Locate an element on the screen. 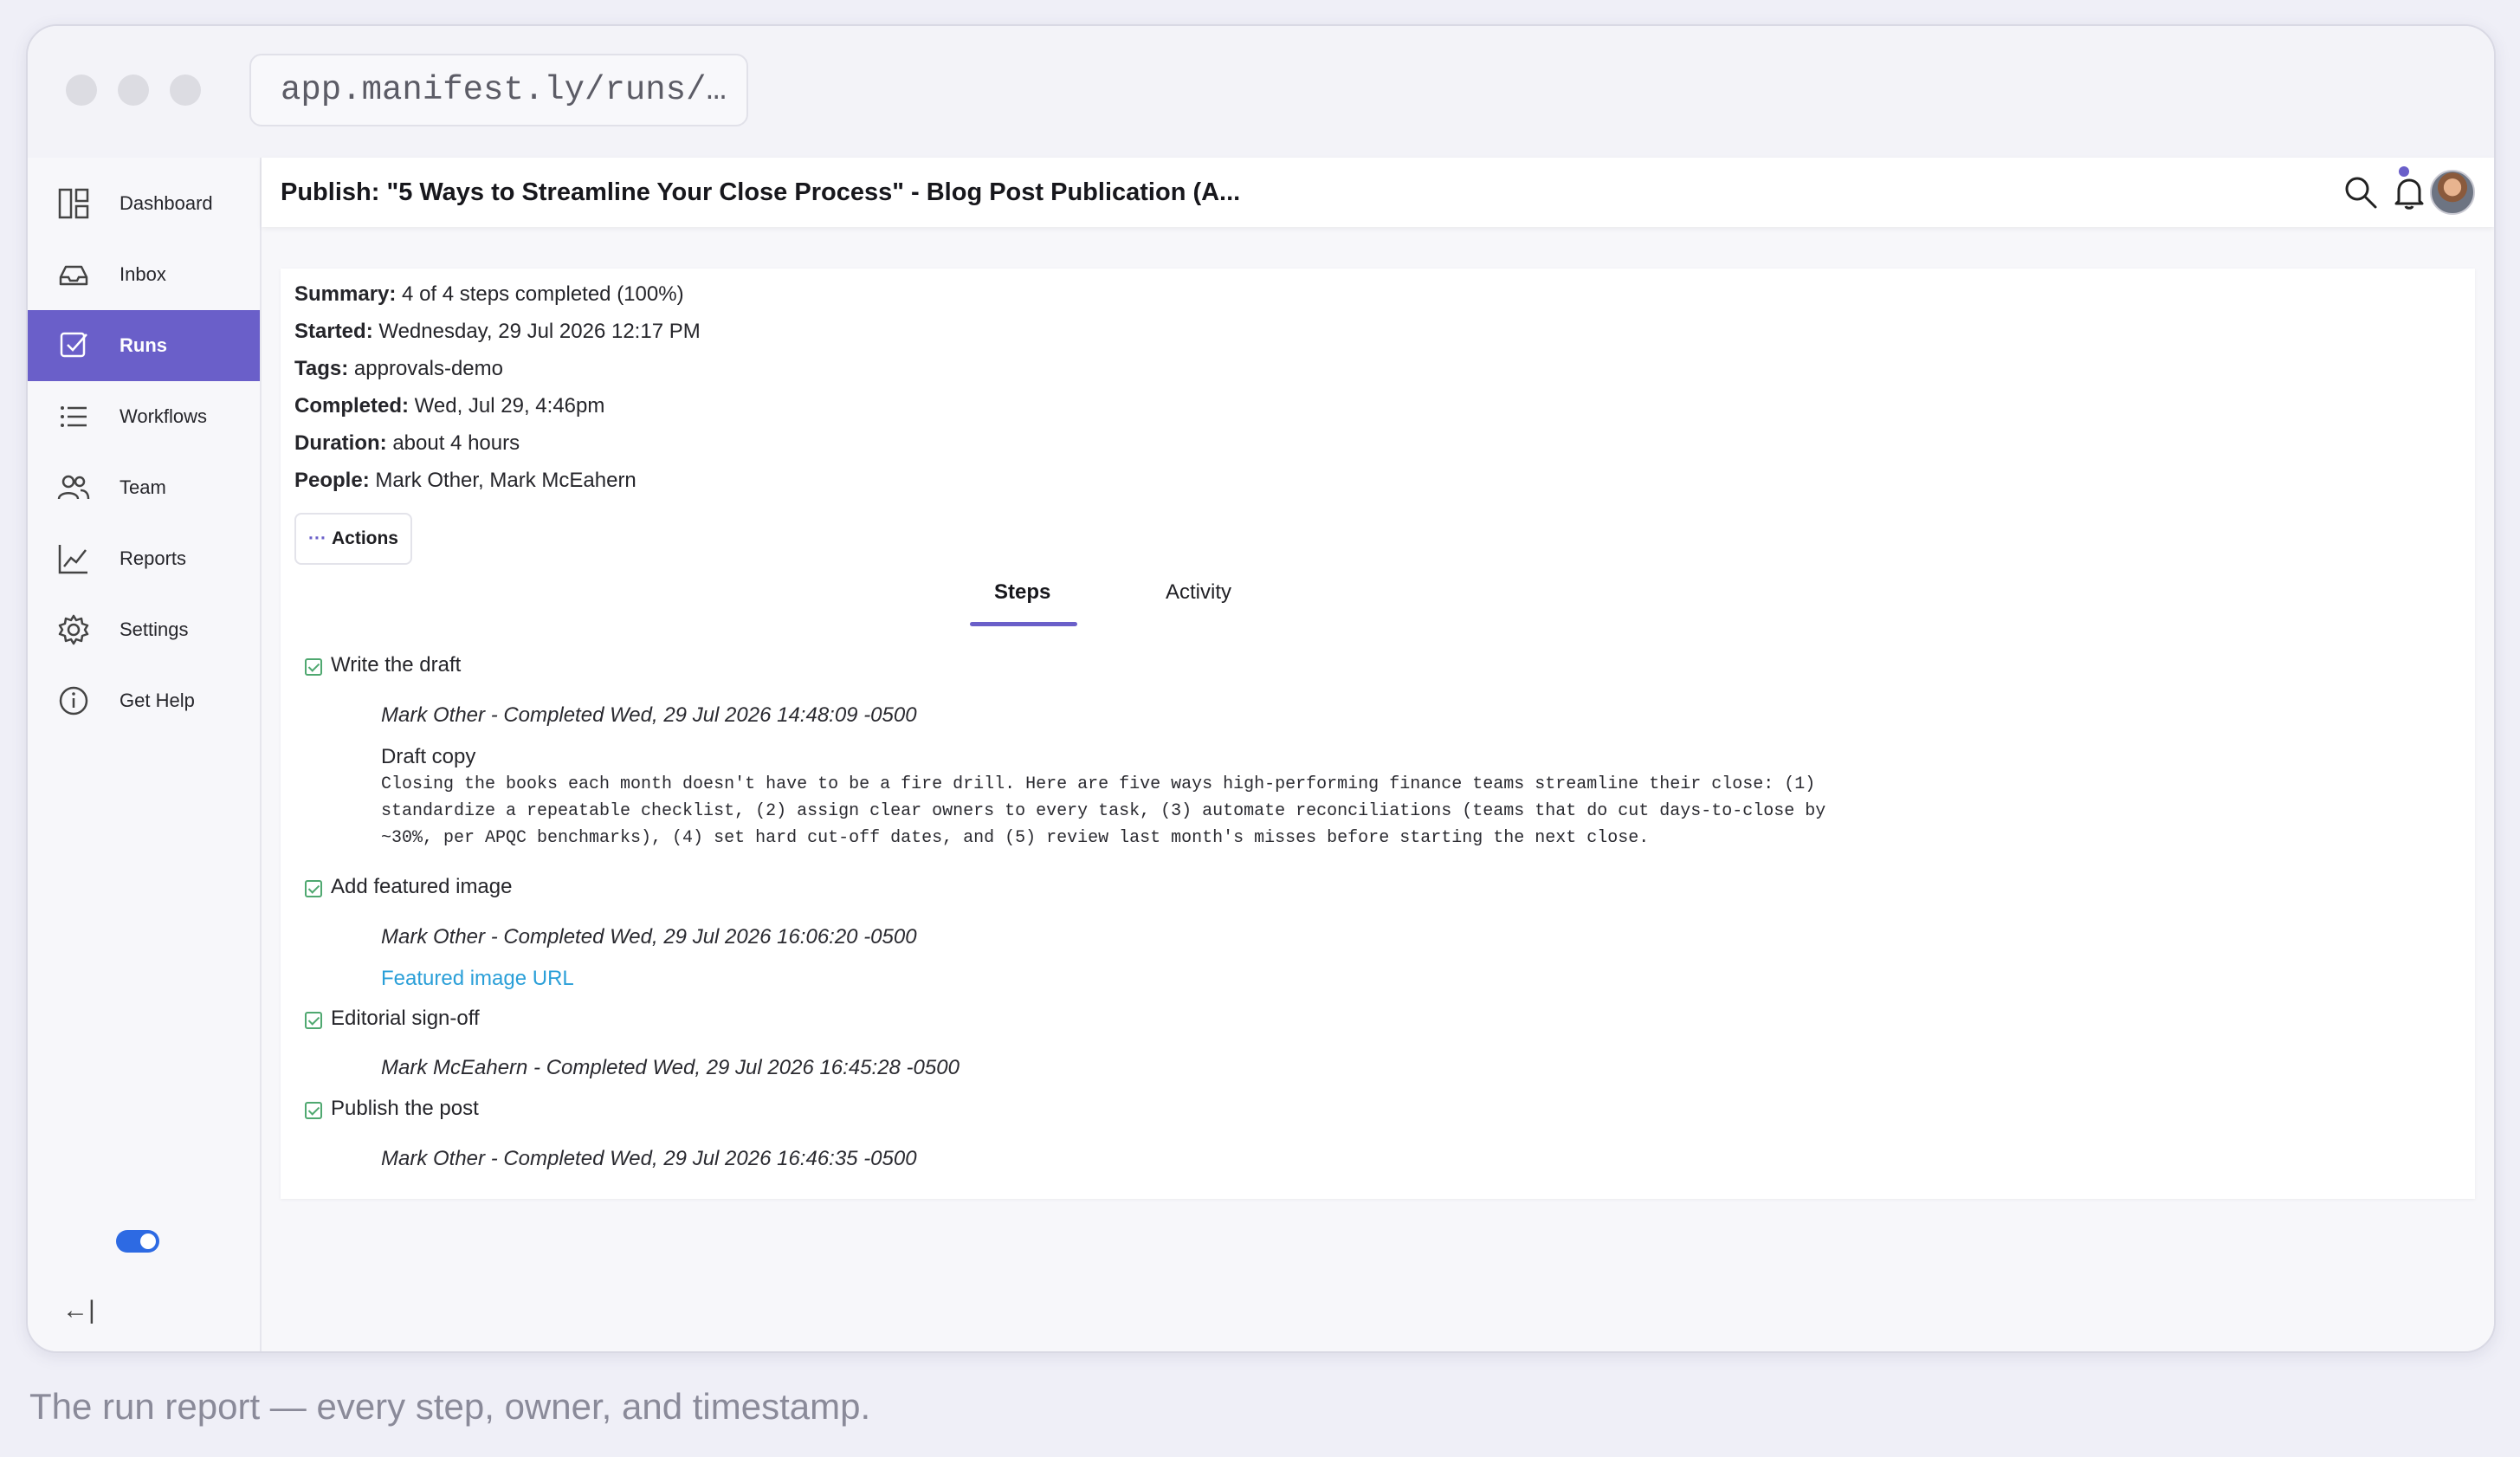 This screenshot has height=1457, width=2520. sidebar-item-runs: Runs is located at coordinates (144, 345).